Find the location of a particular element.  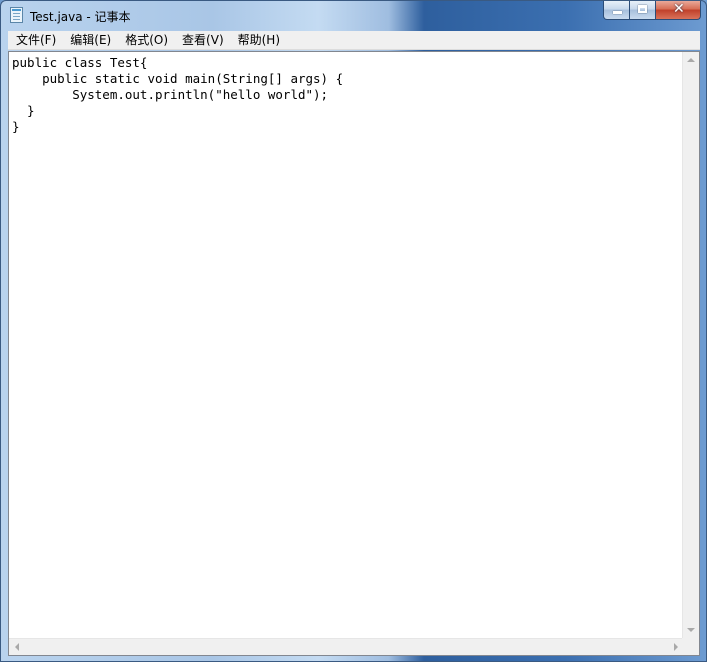

close-button: ✕ is located at coordinates (678, 10).